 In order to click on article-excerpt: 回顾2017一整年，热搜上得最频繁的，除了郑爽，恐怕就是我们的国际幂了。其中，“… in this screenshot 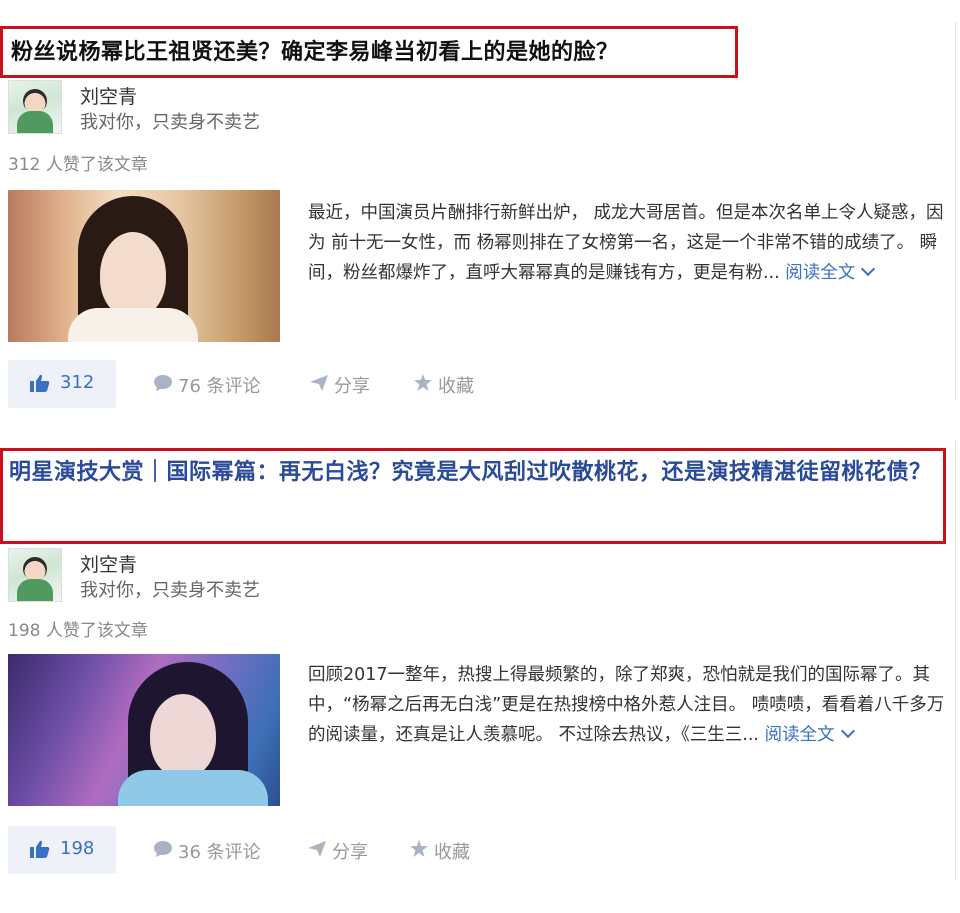, I will do `click(628, 705)`.